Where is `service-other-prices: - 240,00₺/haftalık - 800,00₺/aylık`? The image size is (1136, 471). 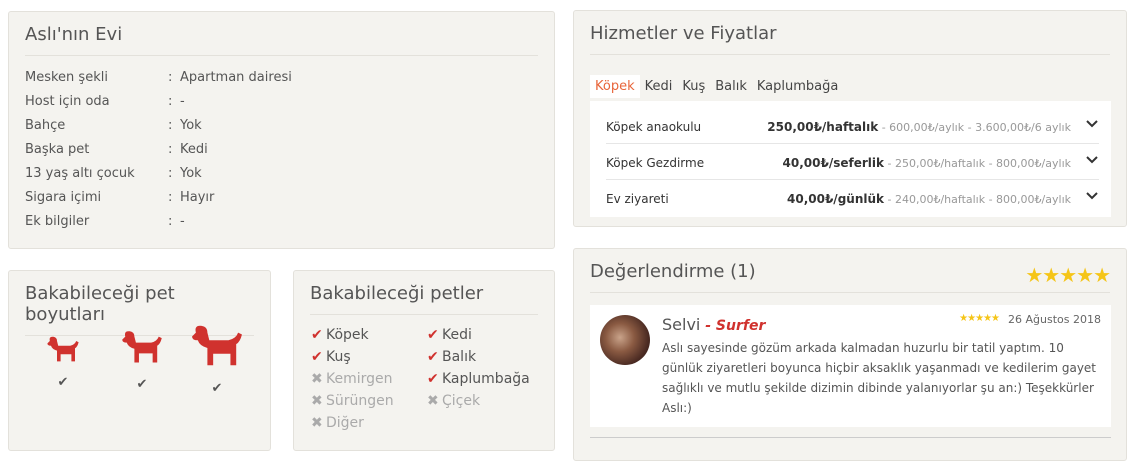 service-other-prices: - 240,00₺/haftalık - 800,00₺/aylık is located at coordinates (978, 199).